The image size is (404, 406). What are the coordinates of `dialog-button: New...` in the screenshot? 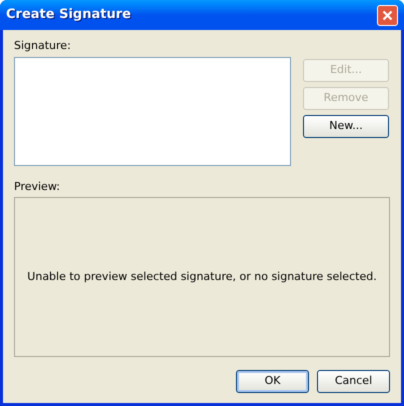 It's located at (346, 126).